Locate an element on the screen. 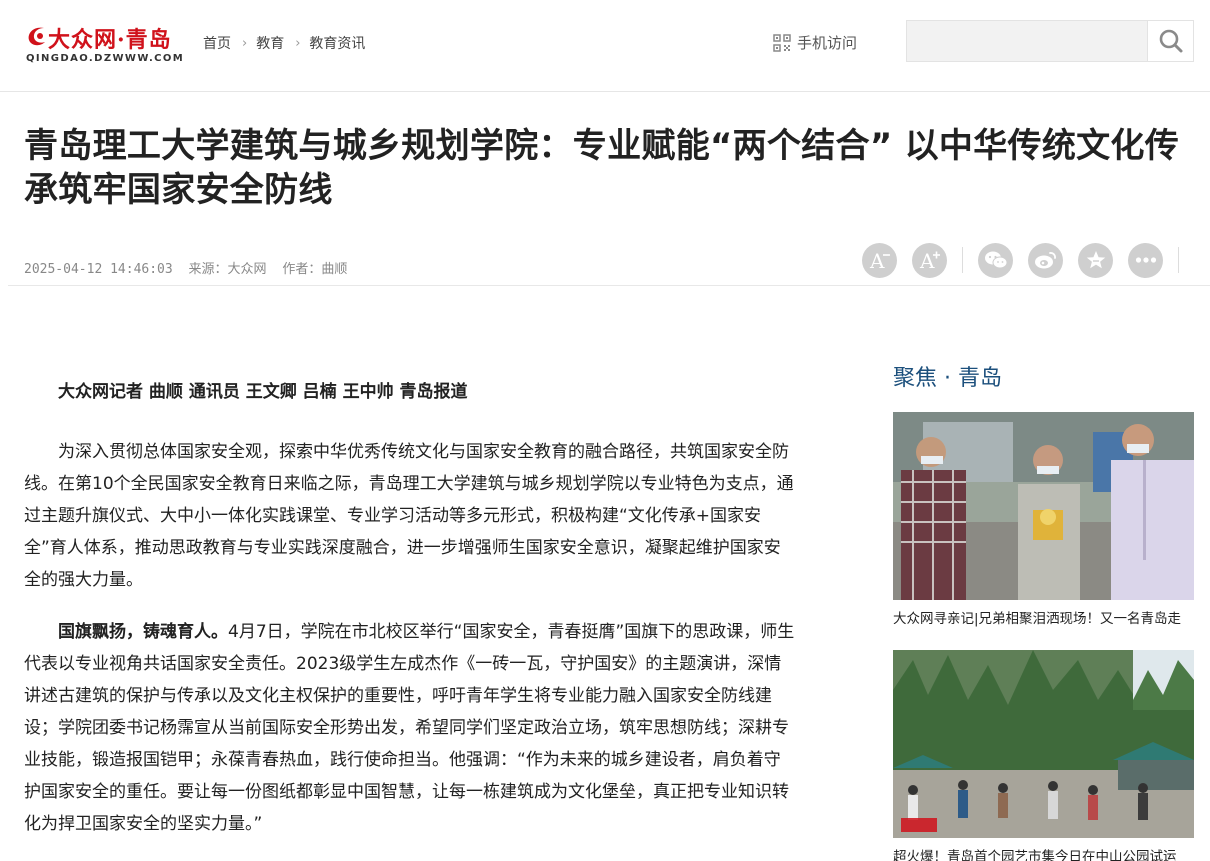 This screenshot has width=1210, height=861. font-increase-icon: A is located at coordinates (929, 260).